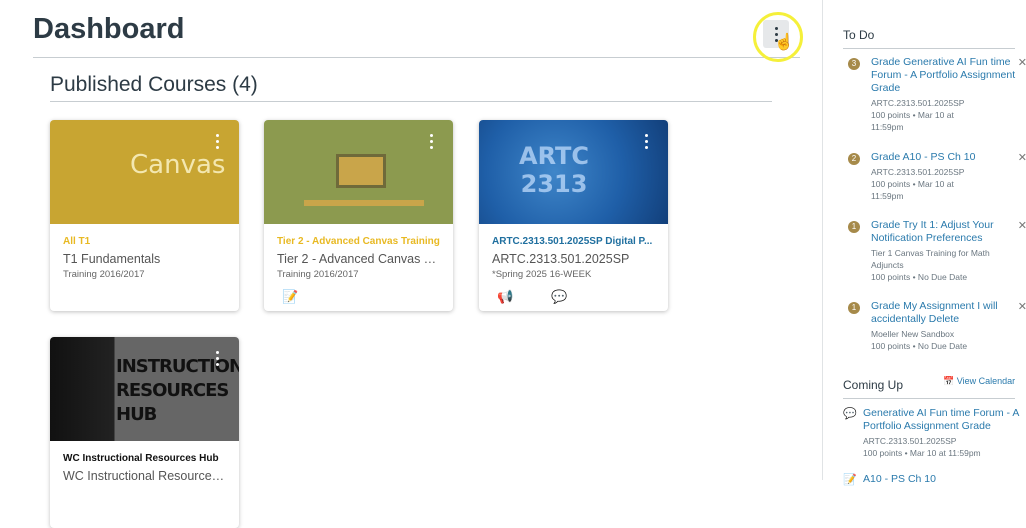  I want to click on section-divider, so click(411, 101).